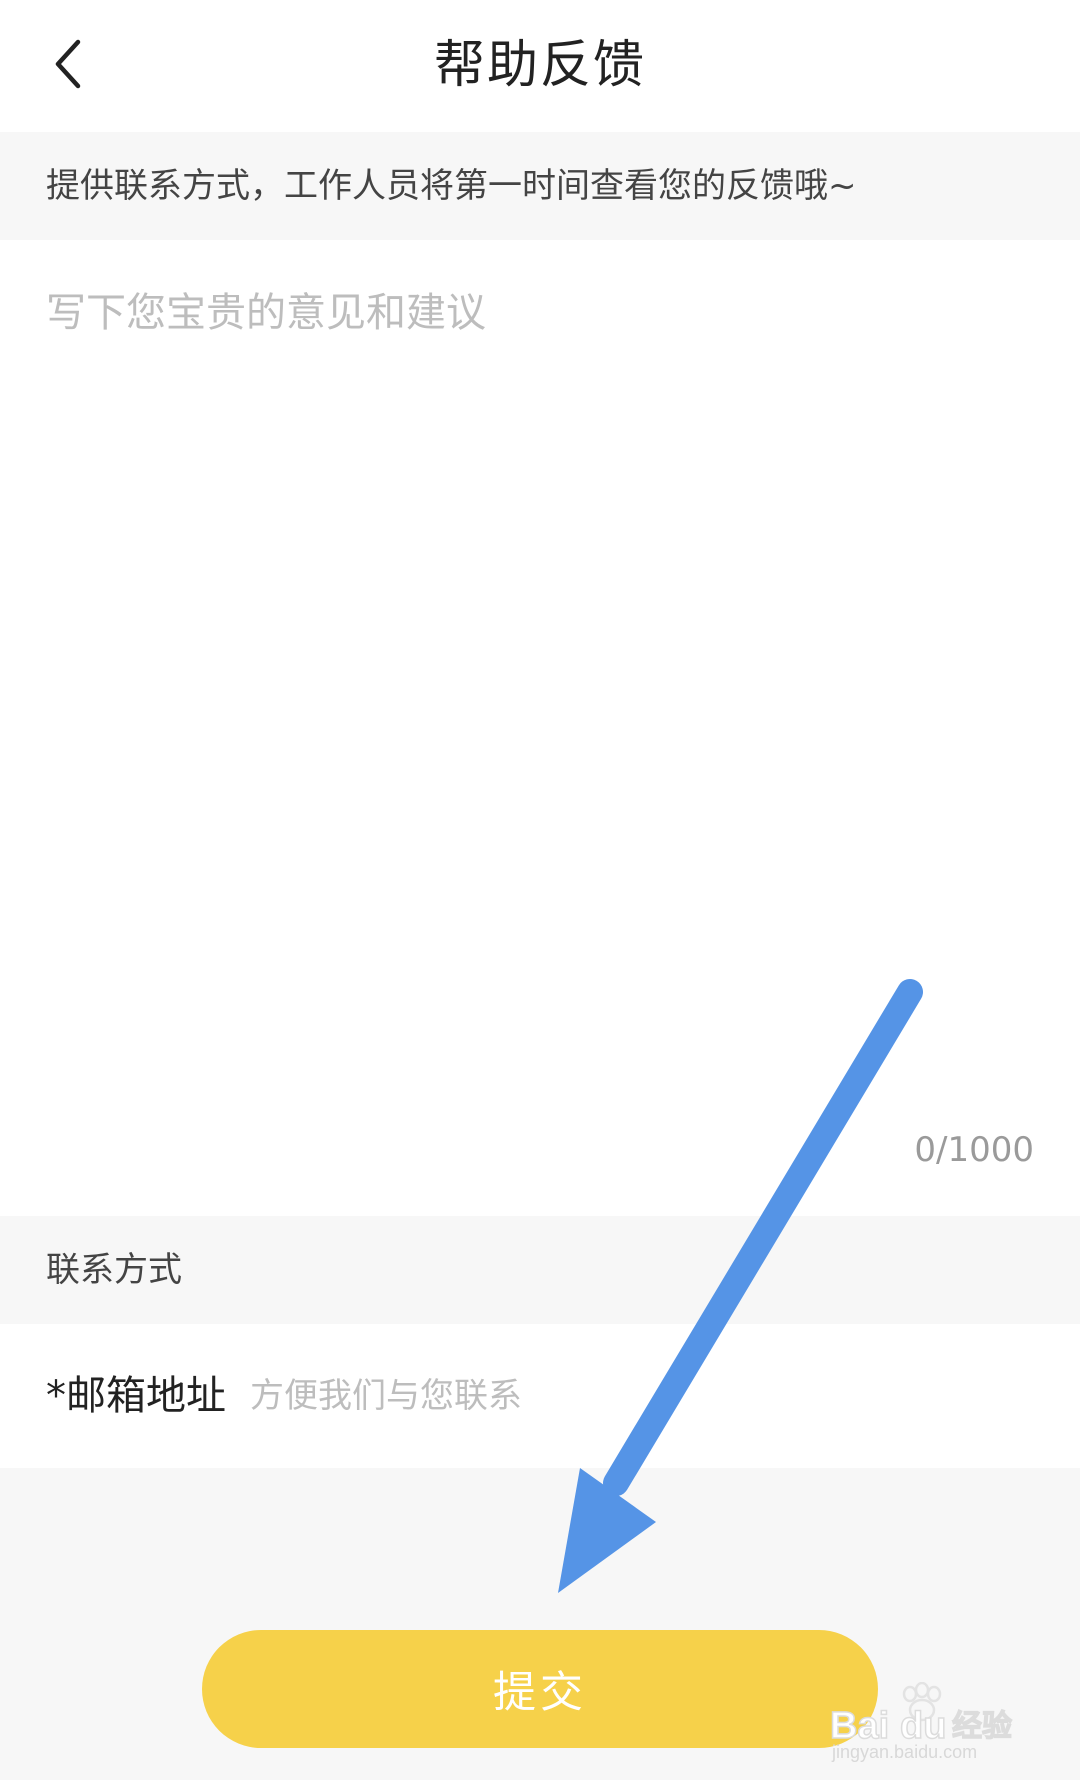  What do you see at coordinates (540, 1693) in the screenshot?
I see `submit-label: 提交` at bounding box center [540, 1693].